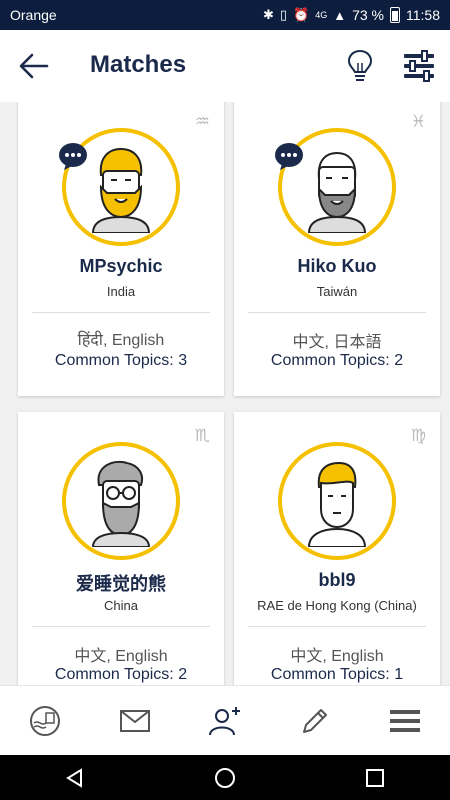 Image resolution: width=450 pixels, height=800 pixels. I want to click on match-name: bbl9, so click(337, 580).